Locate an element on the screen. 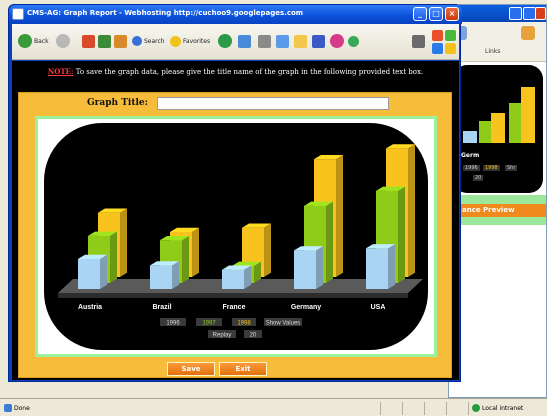 Image resolution: width=547 pixels, height=416 pixels. notice-label: NOTE: is located at coordinates (60, 71).